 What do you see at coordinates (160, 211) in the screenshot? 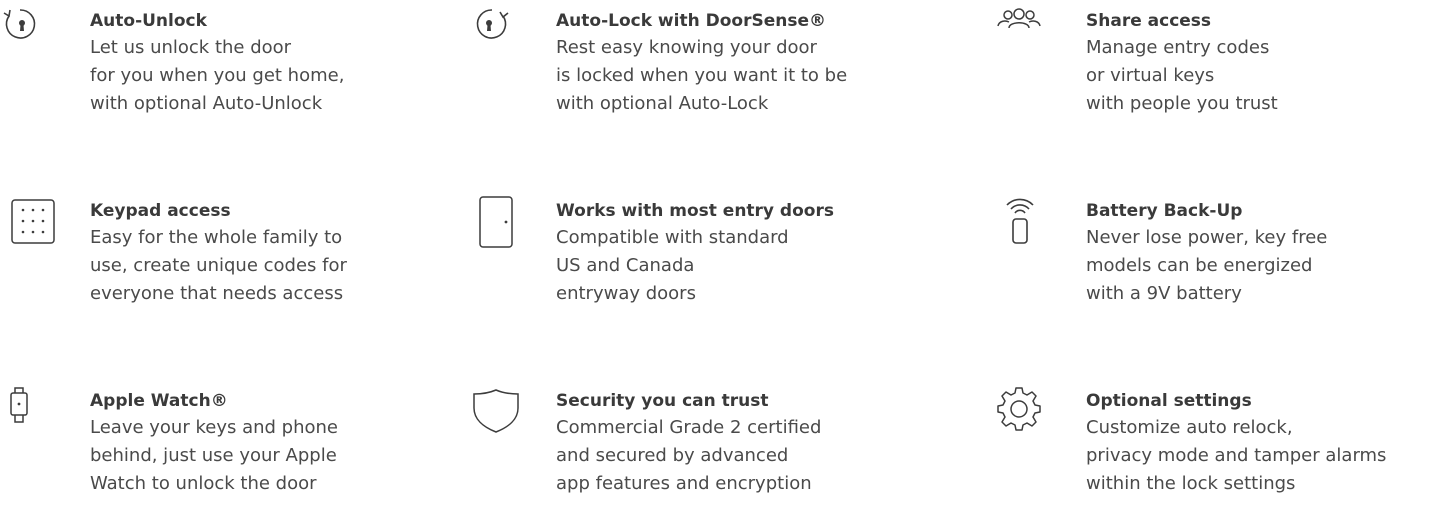
I see `feature-title: Keypad access` at bounding box center [160, 211].